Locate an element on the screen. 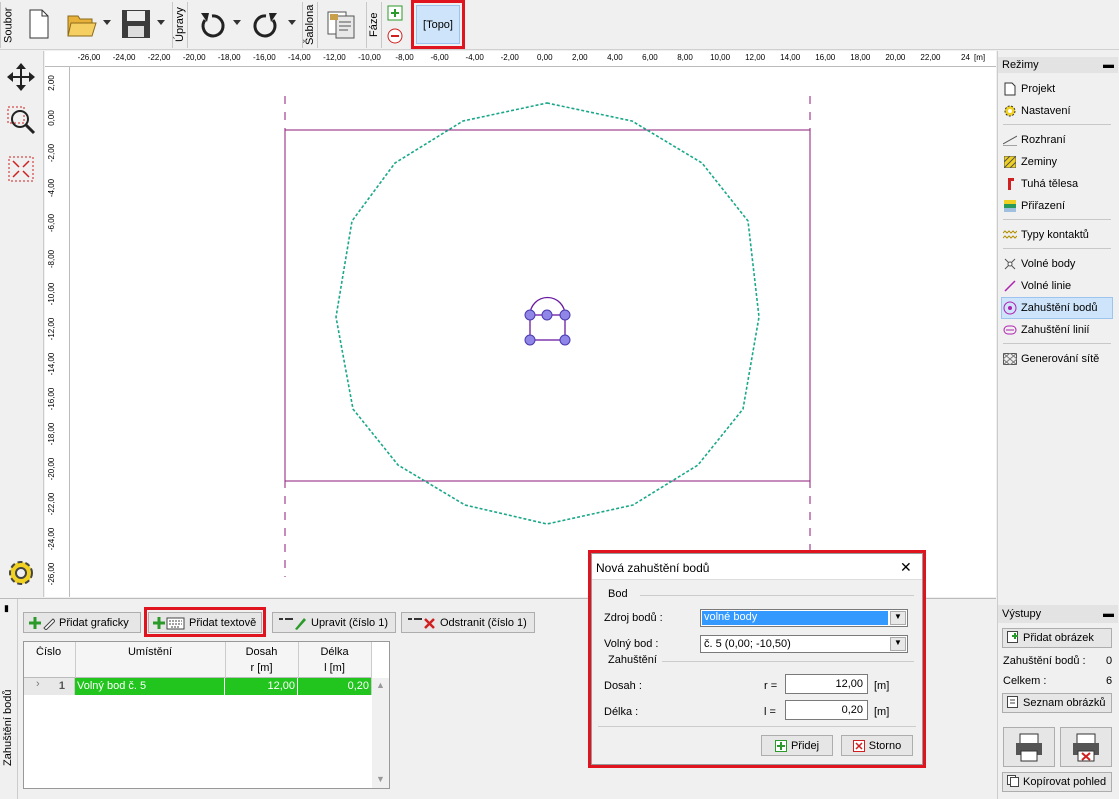 This screenshot has height=799, width=1119. printer-icon is located at coordinates (1029, 747).